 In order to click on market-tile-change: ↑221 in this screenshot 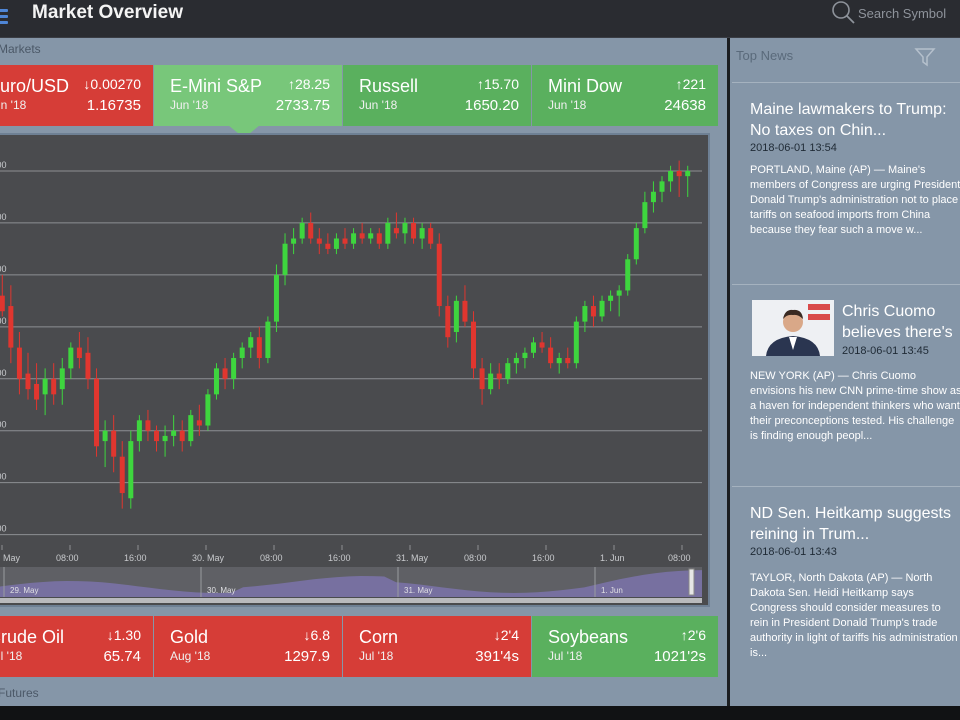, I will do `click(690, 84)`.